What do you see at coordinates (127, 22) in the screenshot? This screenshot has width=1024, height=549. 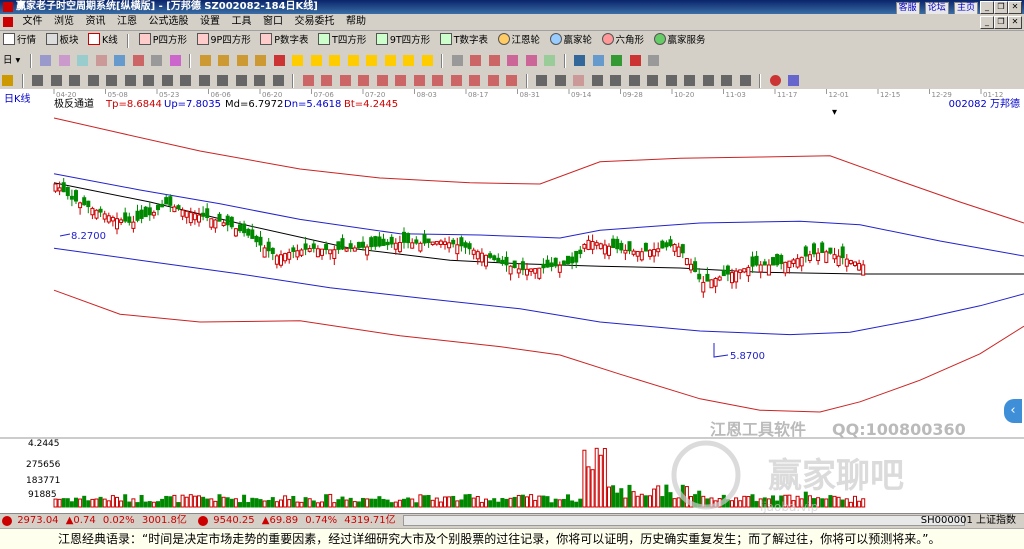 I see `menu-gann: 江恩` at bounding box center [127, 22].